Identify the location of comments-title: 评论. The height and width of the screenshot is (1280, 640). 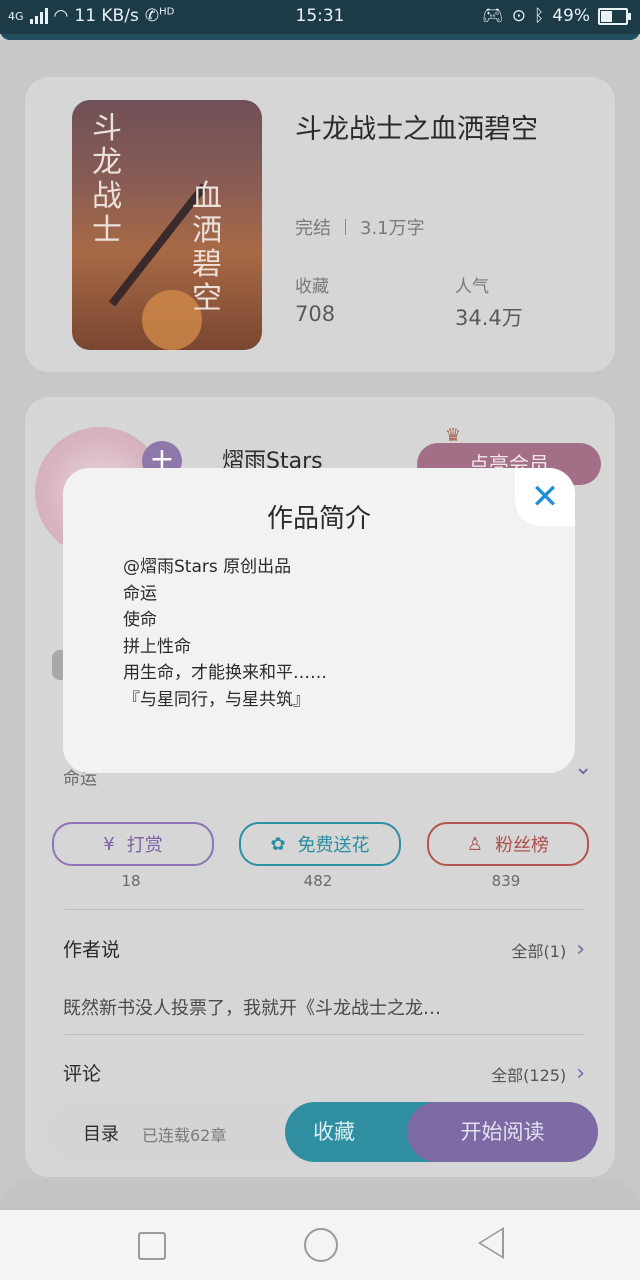
(82, 1074).